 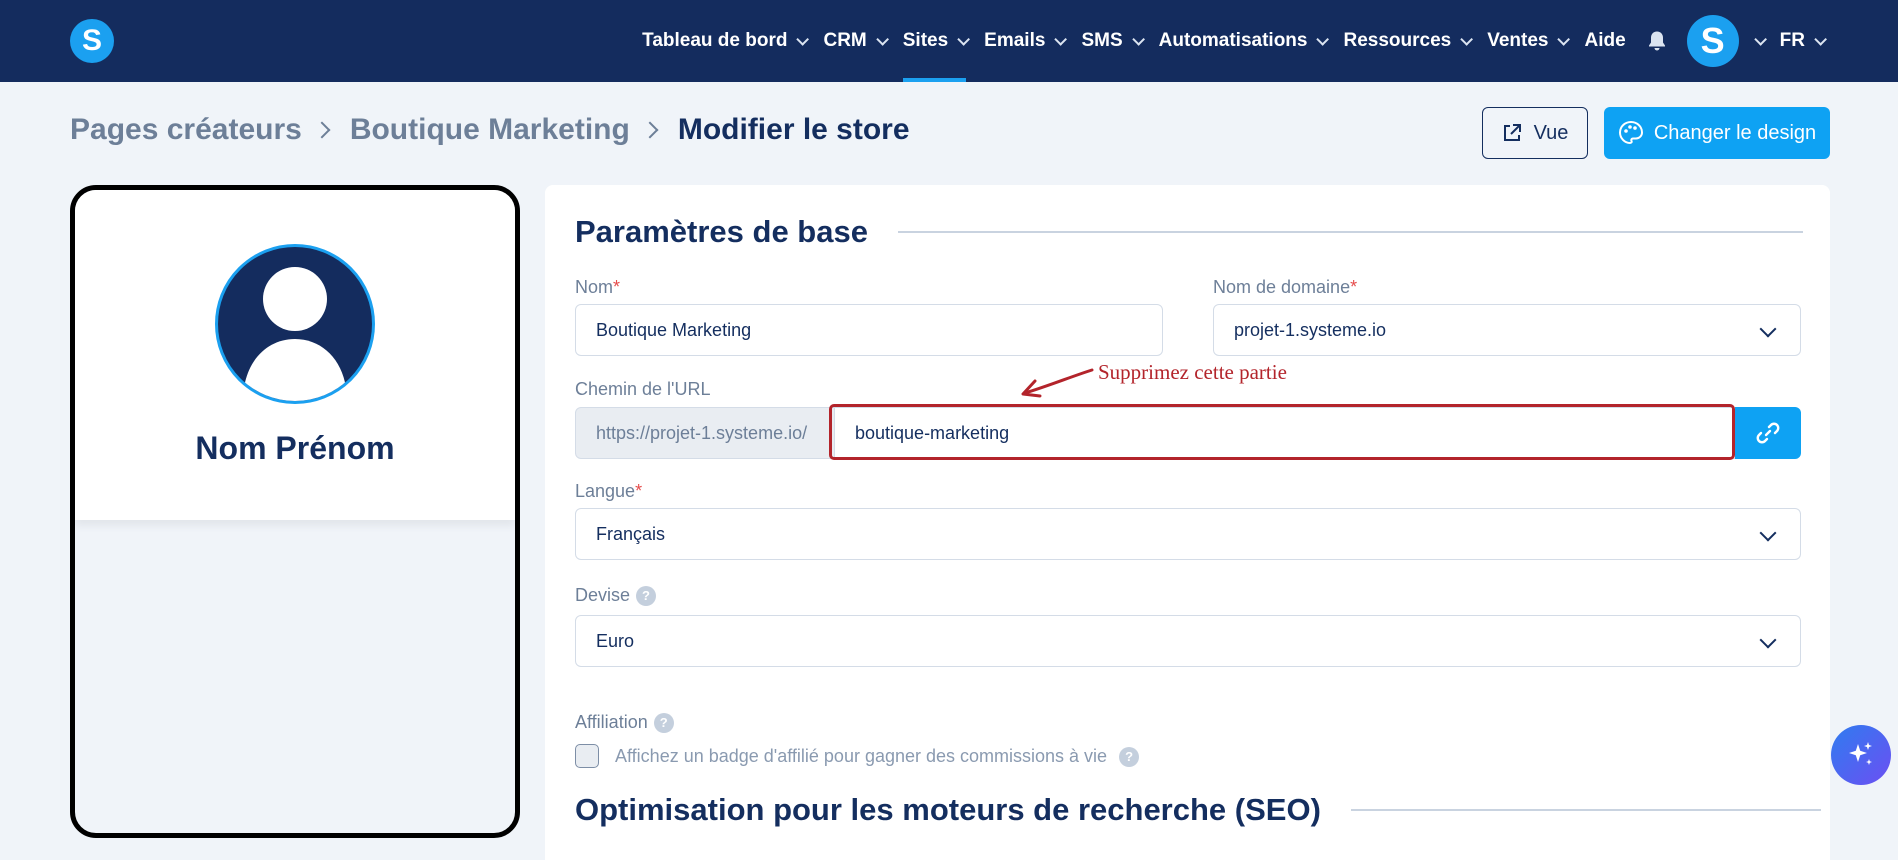 What do you see at coordinates (1282, 287) in the screenshot?
I see `domain-label-text: Nom de domaine` at bounding box center [1282, 287].